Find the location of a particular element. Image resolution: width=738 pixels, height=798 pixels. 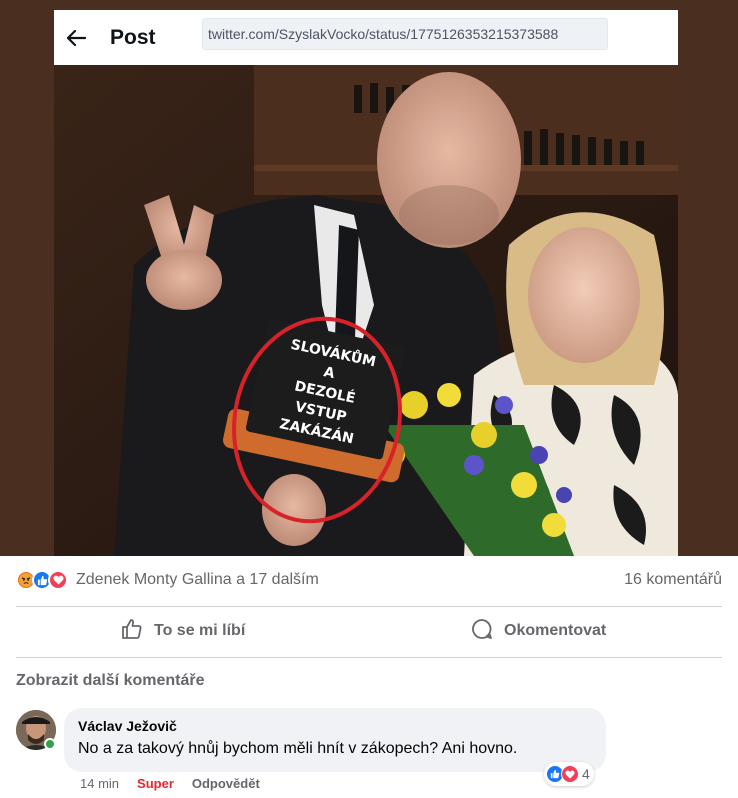

reaction-names: Zdenek Monty Gallina a 17 dalším is located at coordinates (197, 580).